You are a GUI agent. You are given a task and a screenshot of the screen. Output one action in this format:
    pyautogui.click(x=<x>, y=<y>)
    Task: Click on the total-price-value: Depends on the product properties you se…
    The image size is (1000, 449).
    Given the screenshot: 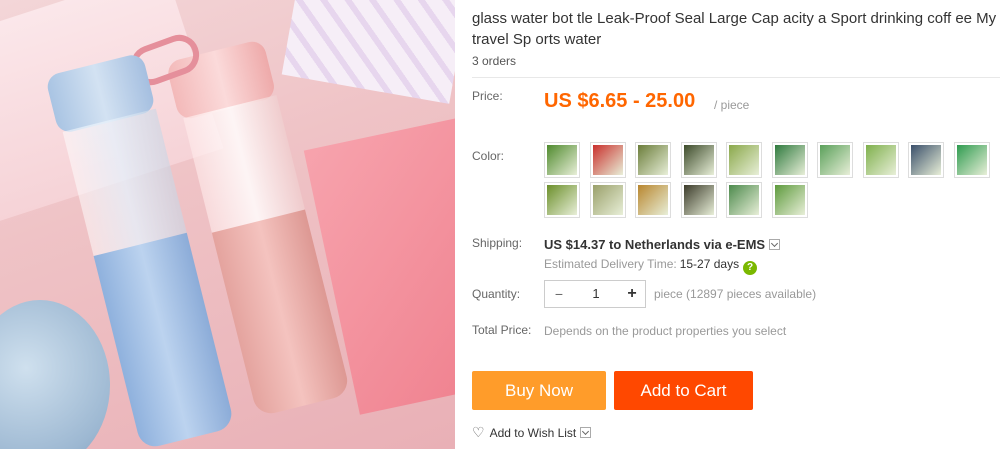 What is the action you would take?
    pyautogui.click(x=665, y=331)
    